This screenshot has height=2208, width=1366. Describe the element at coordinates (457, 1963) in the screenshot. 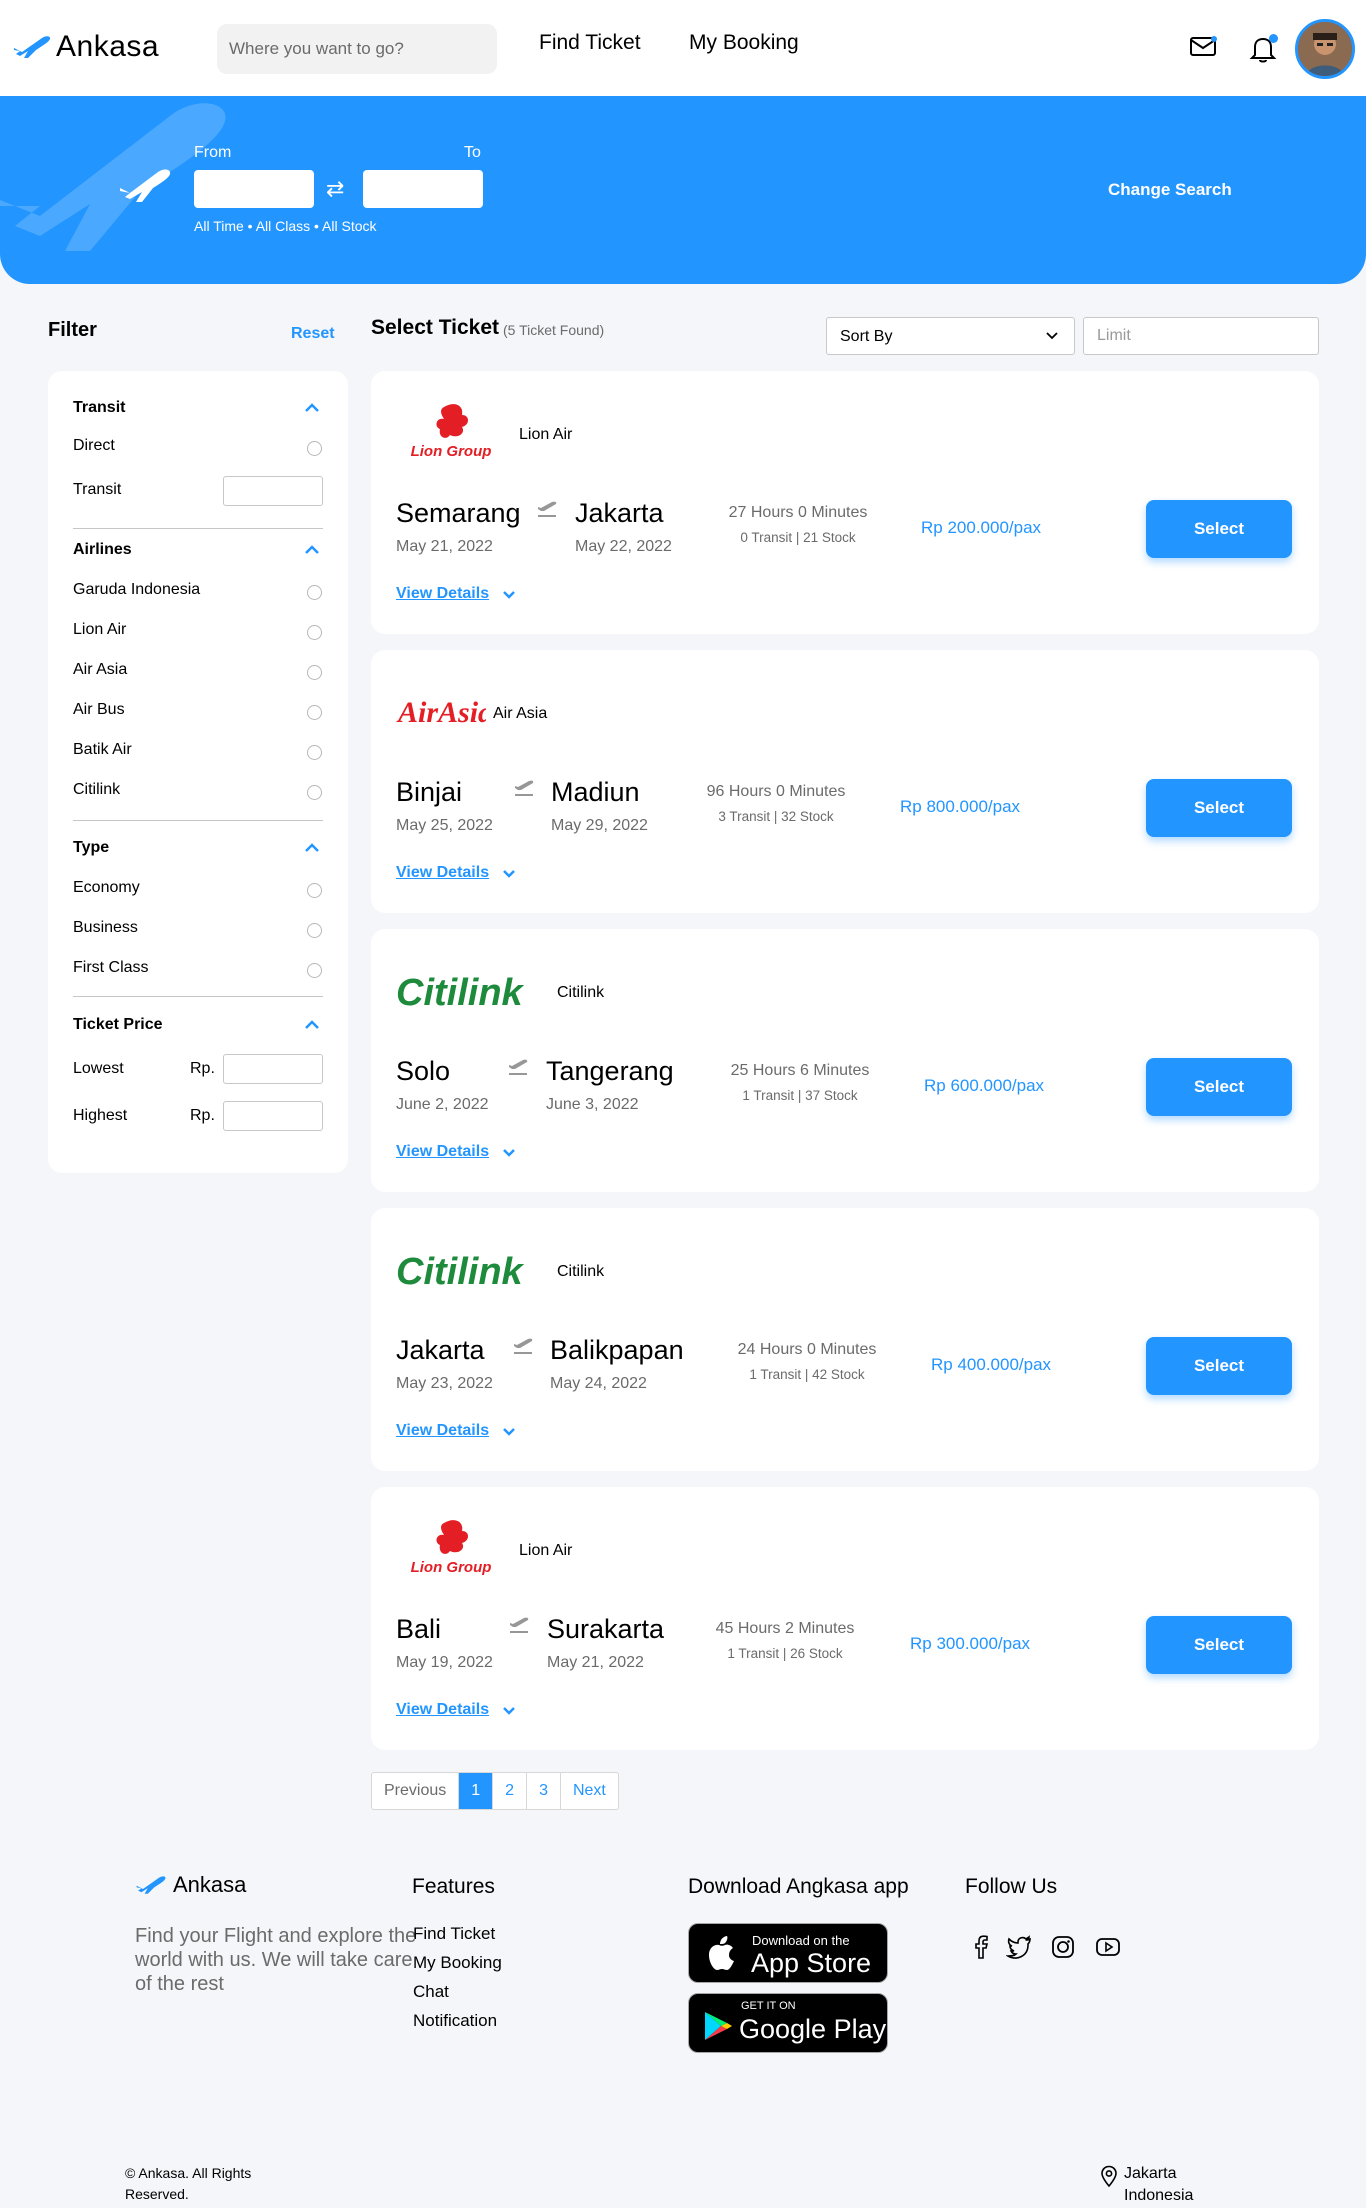

I see `footer-link-my-booking: My Booking` at that location.